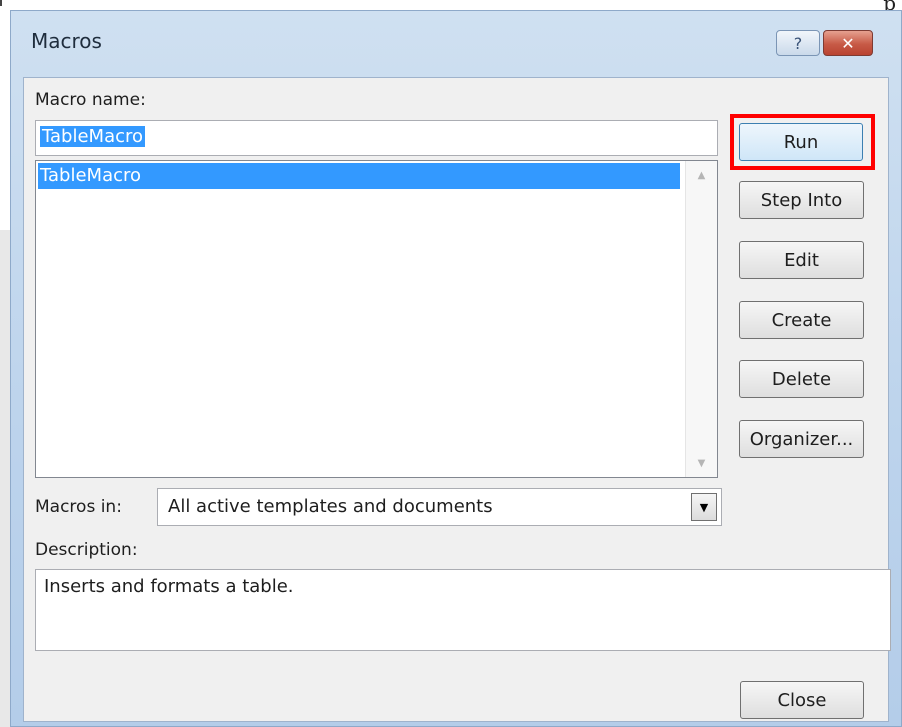 The image size is (902, 727). What do you see at coordinates (701, 463) in the screenshot?
I see `scroll-down-icon: ▼` at bounding box center [701, 463].